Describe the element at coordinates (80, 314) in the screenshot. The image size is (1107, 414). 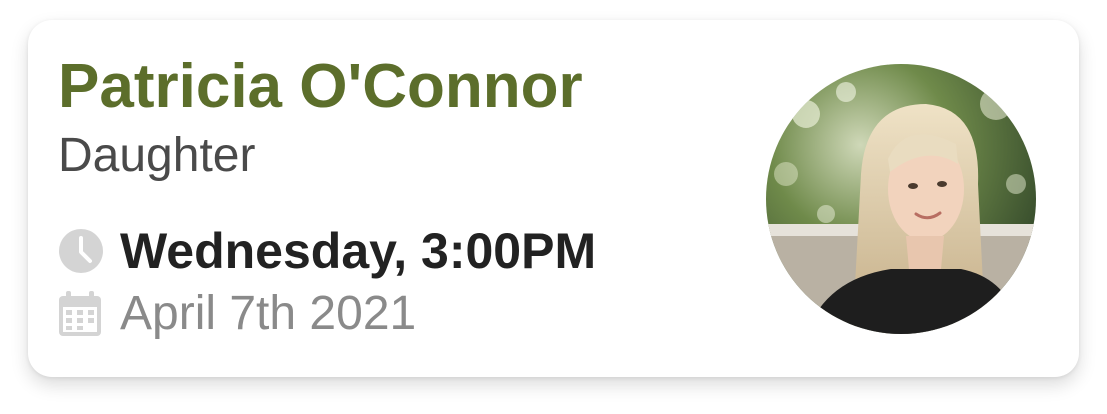
I see `calendar-icon` at that location.